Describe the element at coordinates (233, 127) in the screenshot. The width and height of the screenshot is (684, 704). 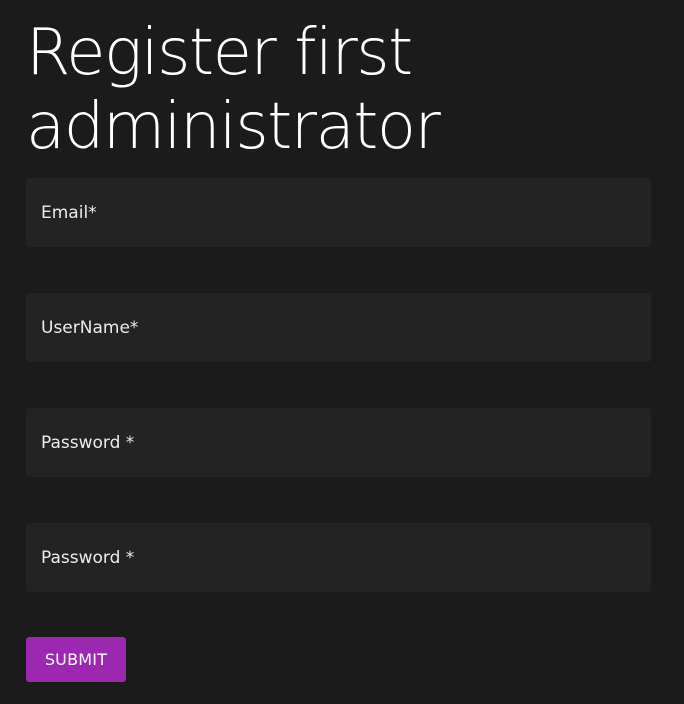
I see `page-title-line-2: administrator` at that location.